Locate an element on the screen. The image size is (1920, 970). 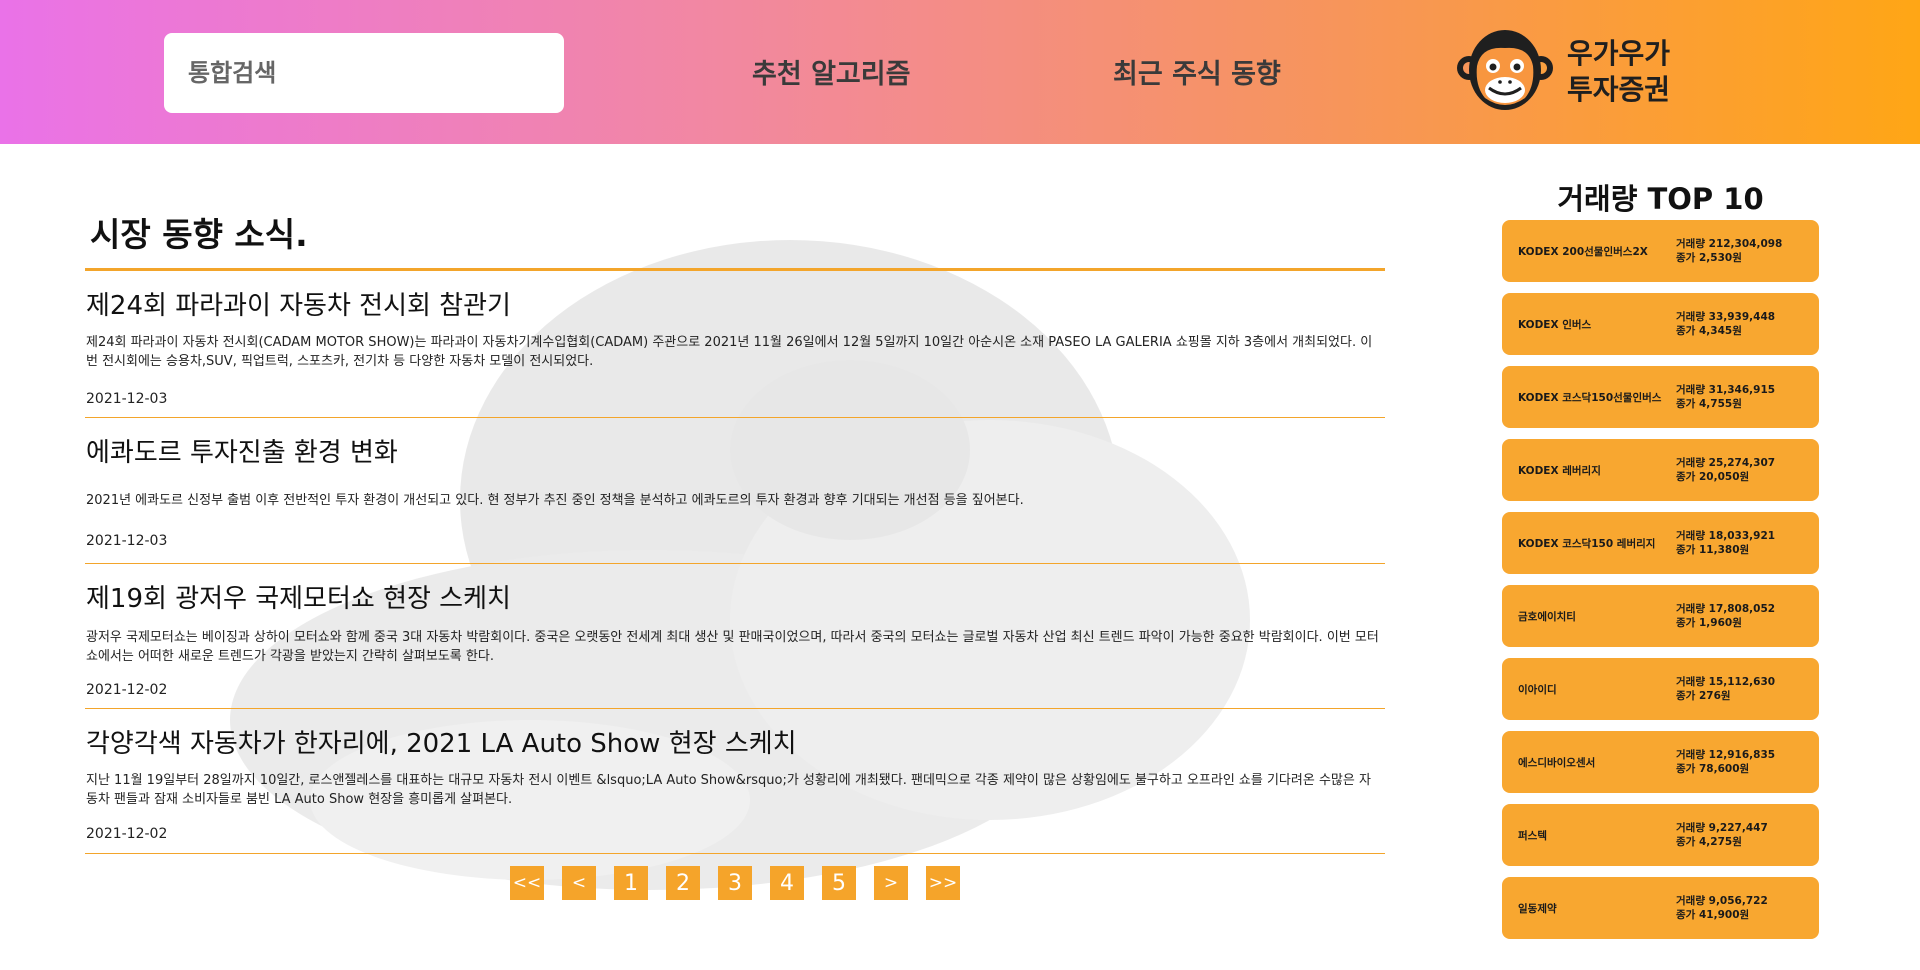
stock-volume: 거래량 9,056,722 is located at coordinates (1722, 901).